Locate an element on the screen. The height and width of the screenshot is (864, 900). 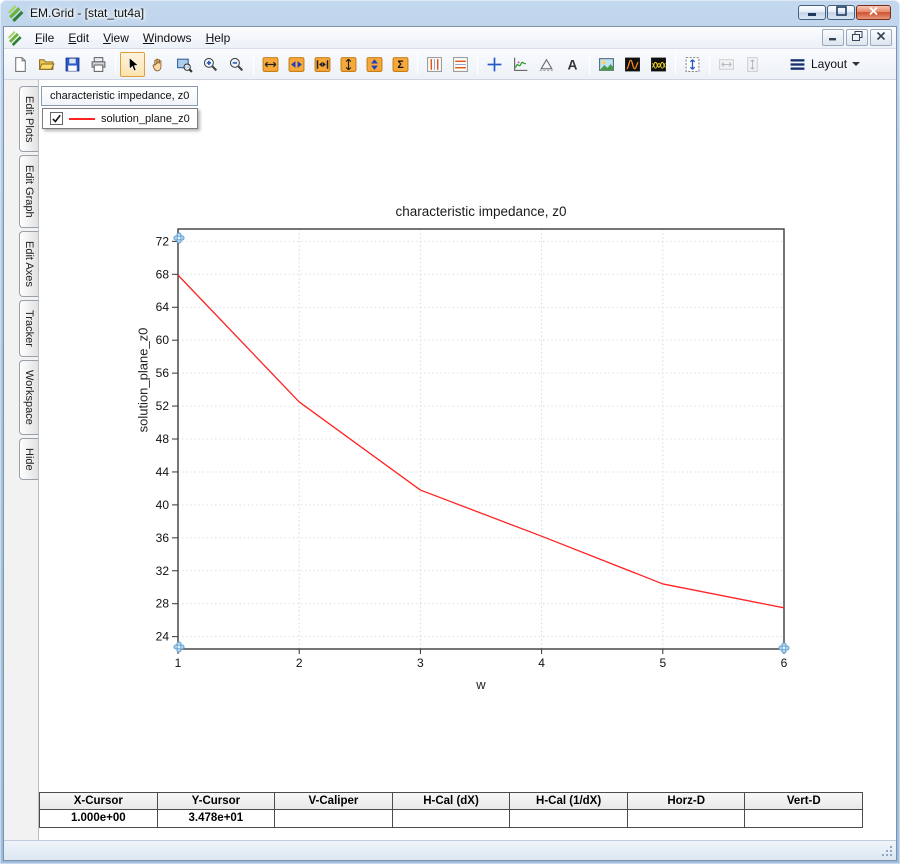
minimize-button is located at coordinates (812, 12).